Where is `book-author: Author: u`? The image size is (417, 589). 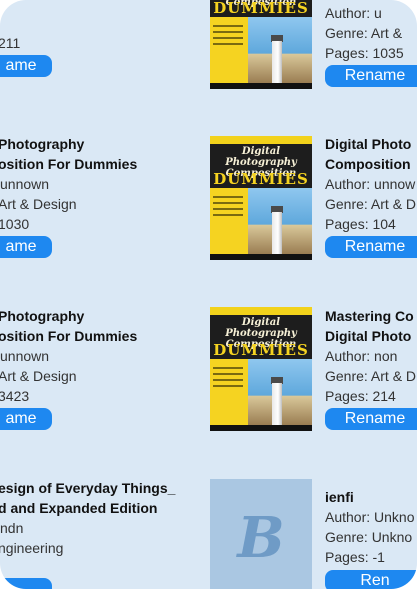
book-author: Author: u is located at coordinates (353, 13).